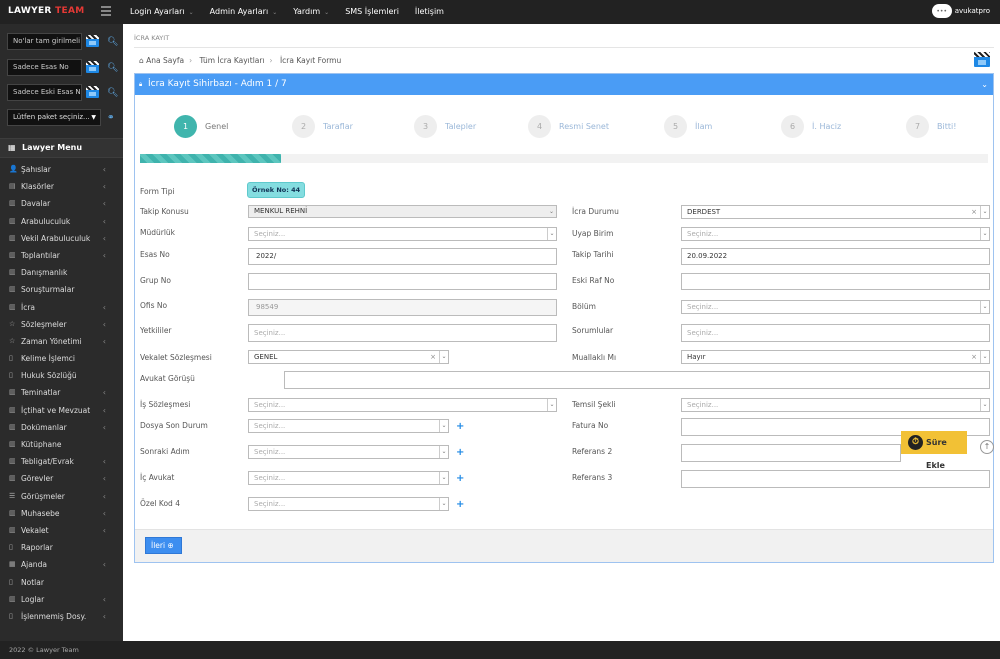 Image resolution: width=1000 pixels, height=659 pixels. What do you see at coordinates (348, 426) in the screenshot?
I see `dosya-son-durum-select: Seçiniz... ⌄` at bounding box center [348, 426].